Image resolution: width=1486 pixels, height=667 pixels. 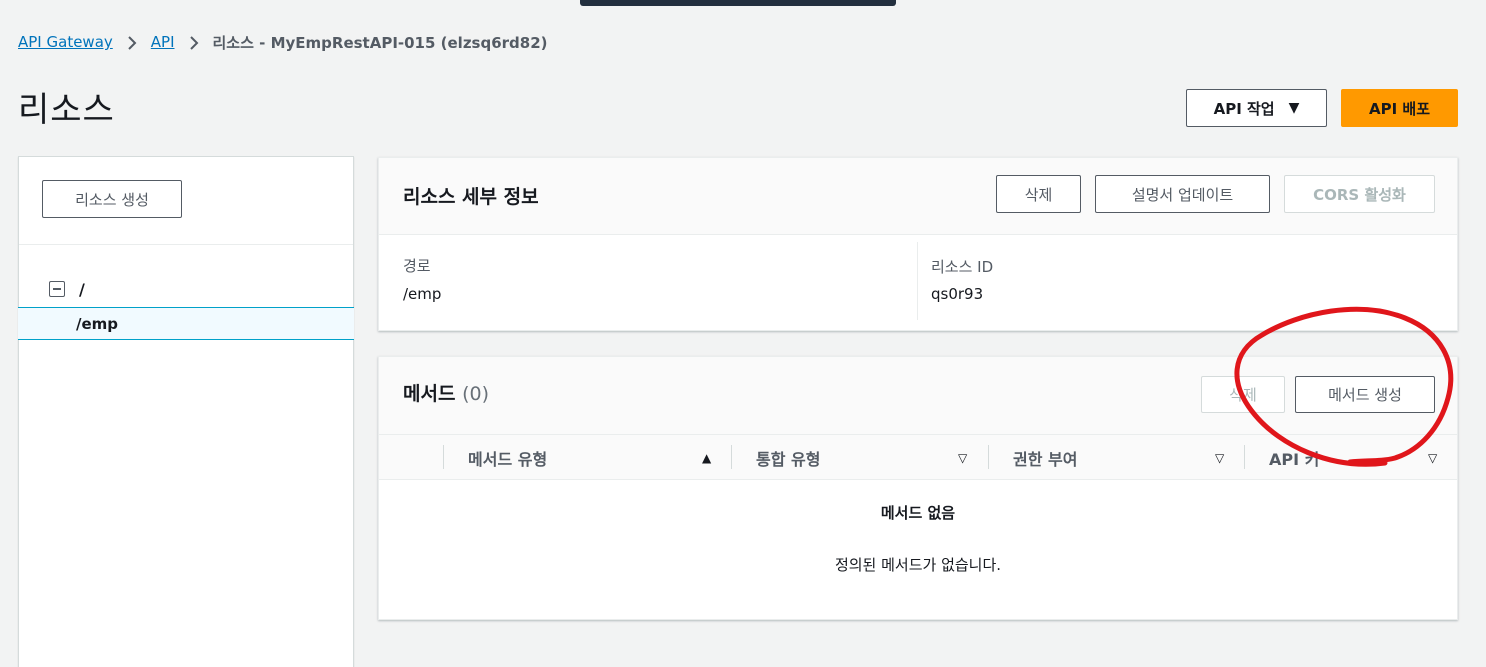 What do you see at coordinates (1344, 457) in the screenshot?
I see `column-header-api-key: API 키` at bounding box center [1344, 457].